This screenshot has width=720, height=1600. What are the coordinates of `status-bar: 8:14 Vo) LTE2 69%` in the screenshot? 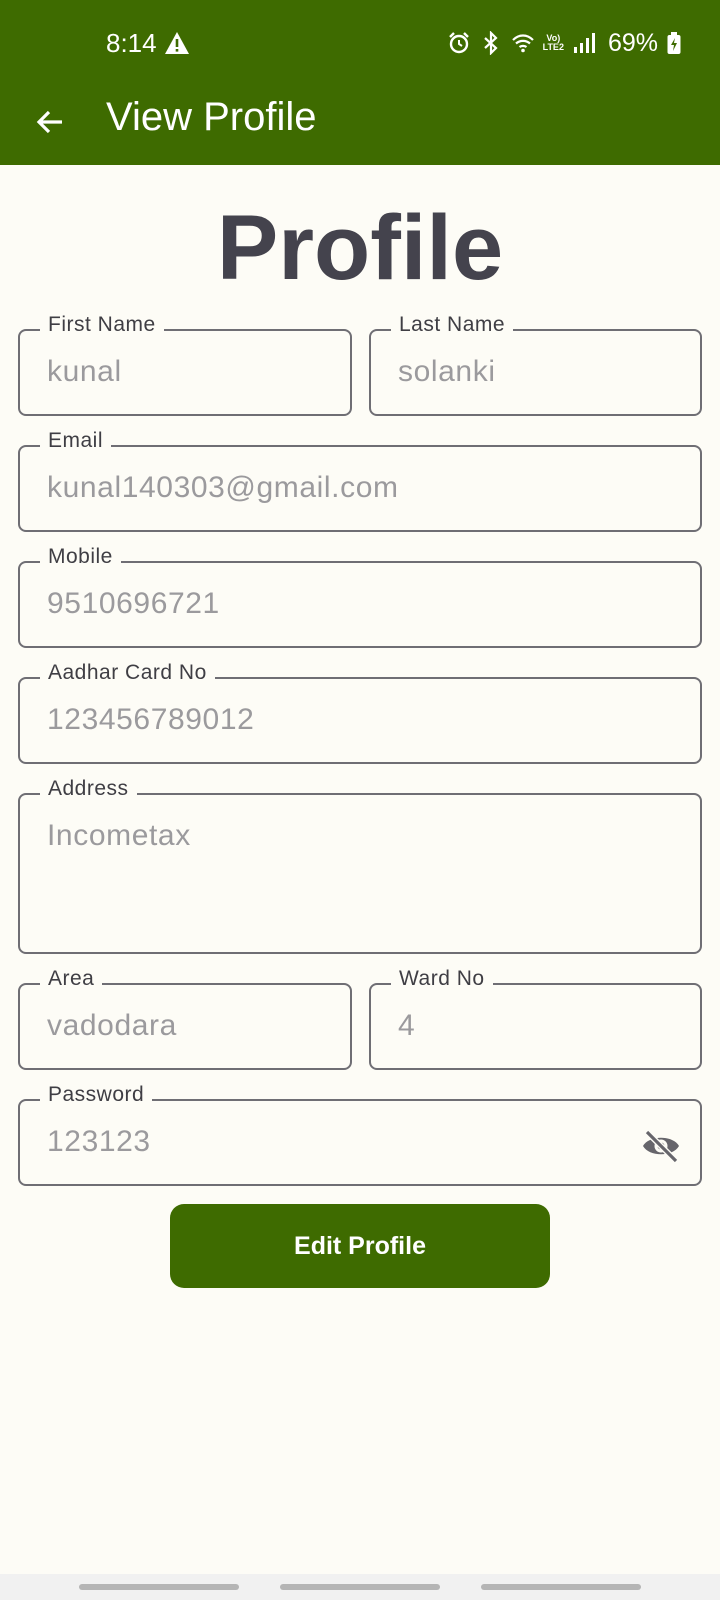 It's located at (360, 44).